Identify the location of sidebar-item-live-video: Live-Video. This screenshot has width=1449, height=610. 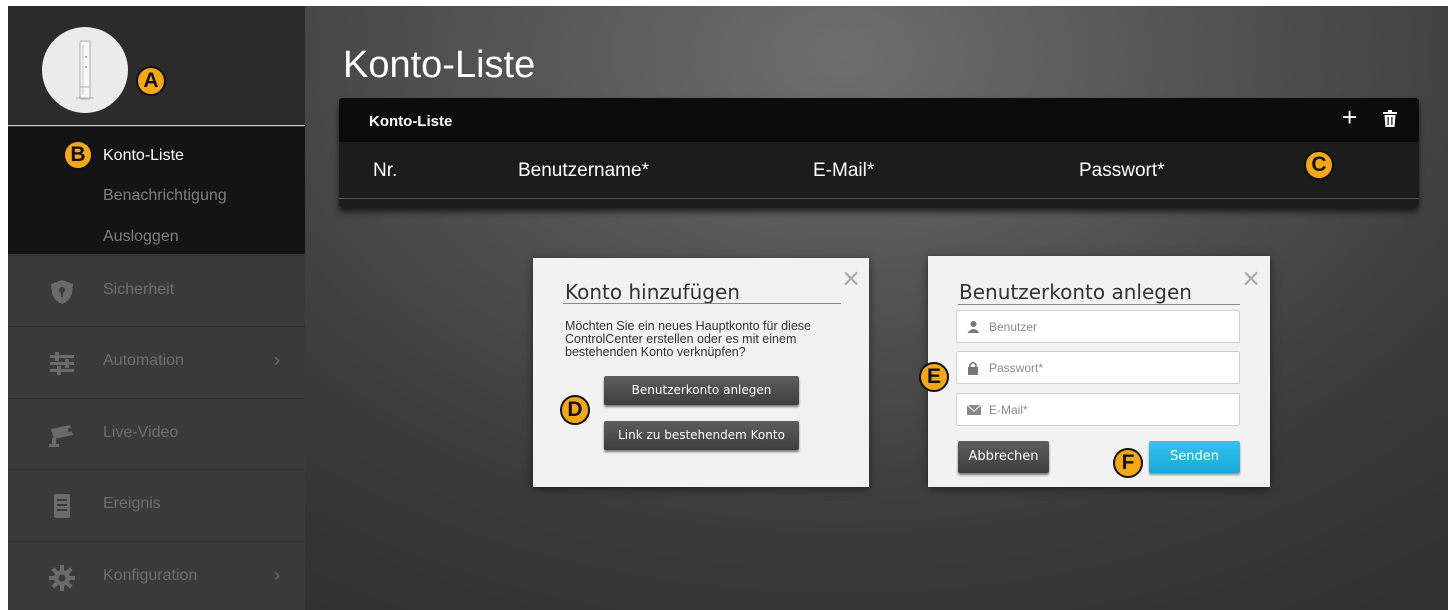
(156, 433).